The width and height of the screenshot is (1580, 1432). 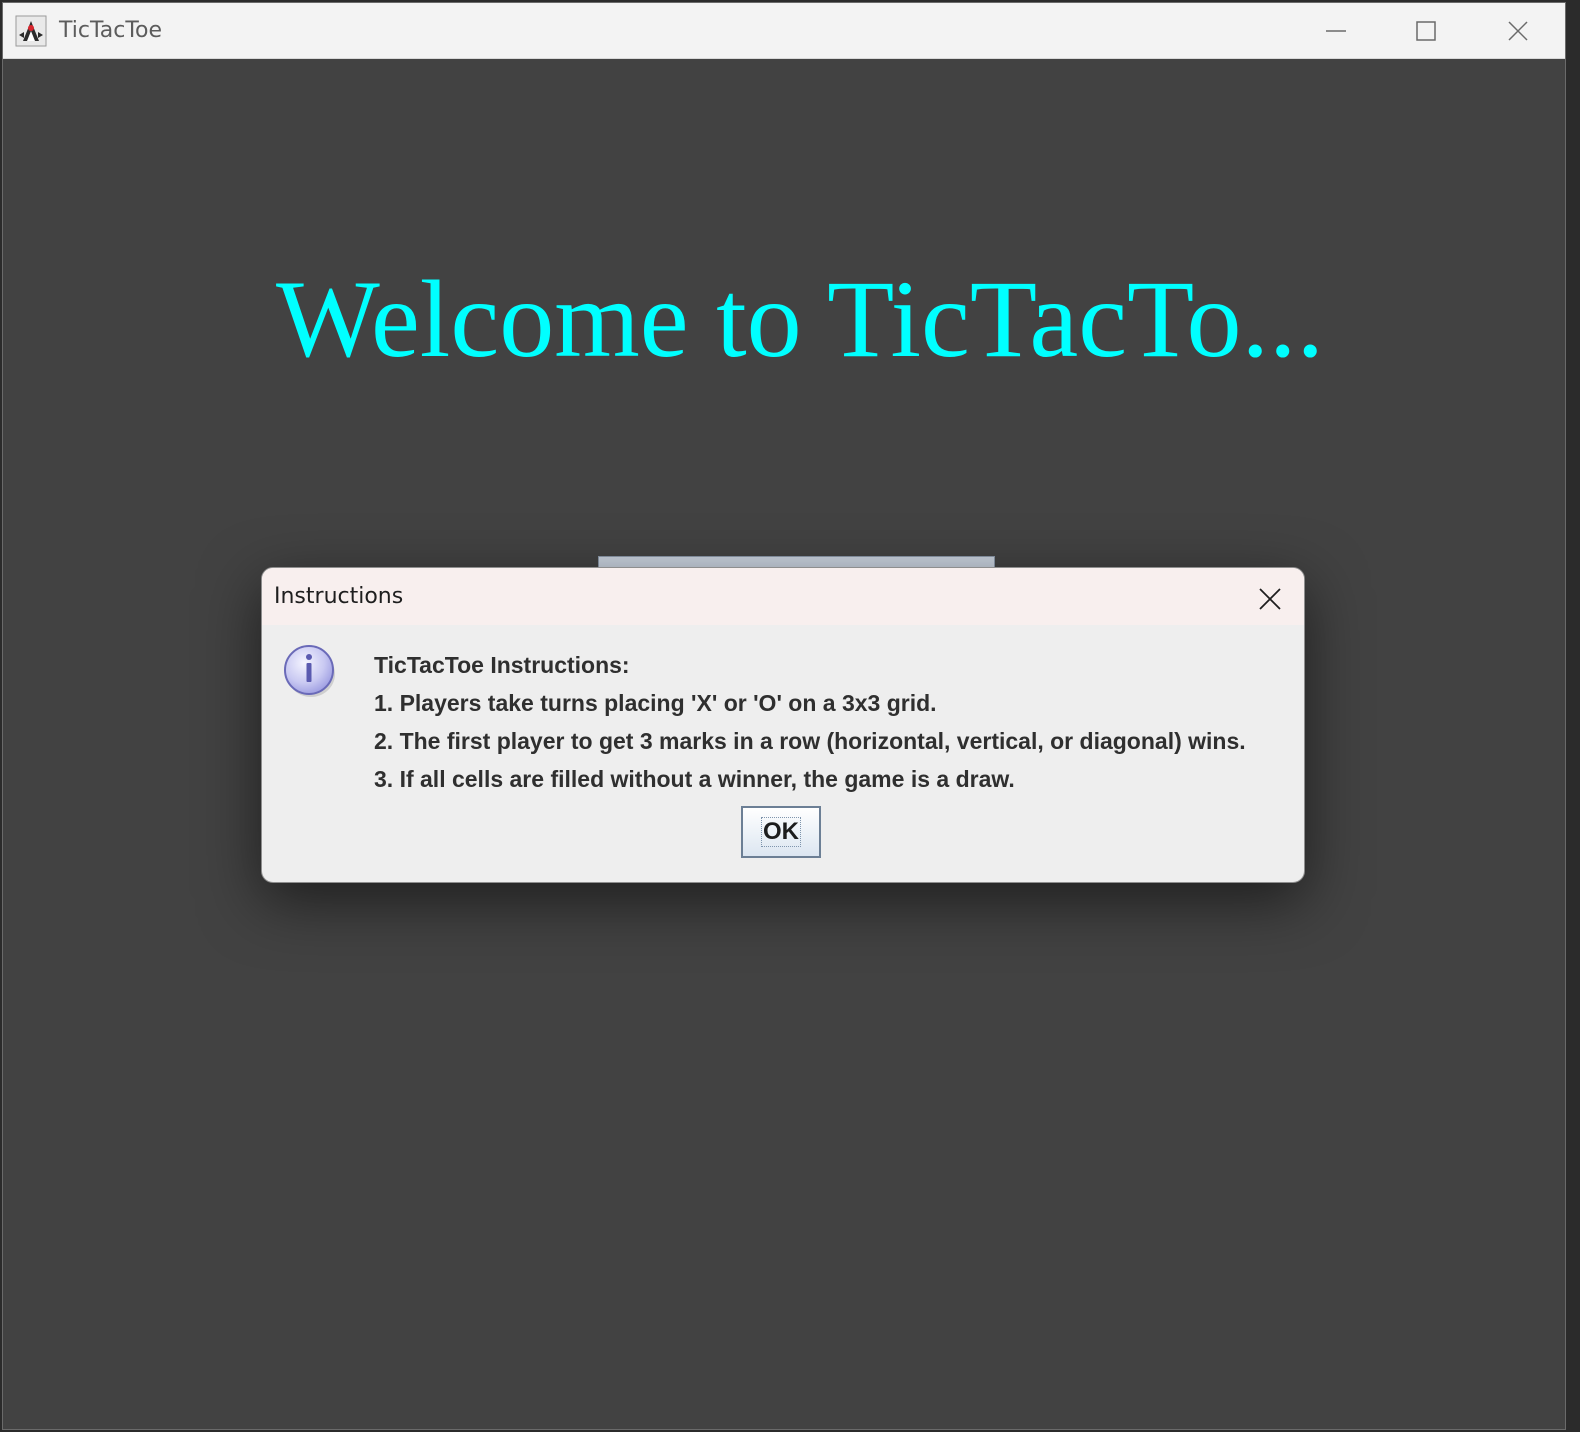 I want to click on maximize-icon, so click(x=1426, y=31).